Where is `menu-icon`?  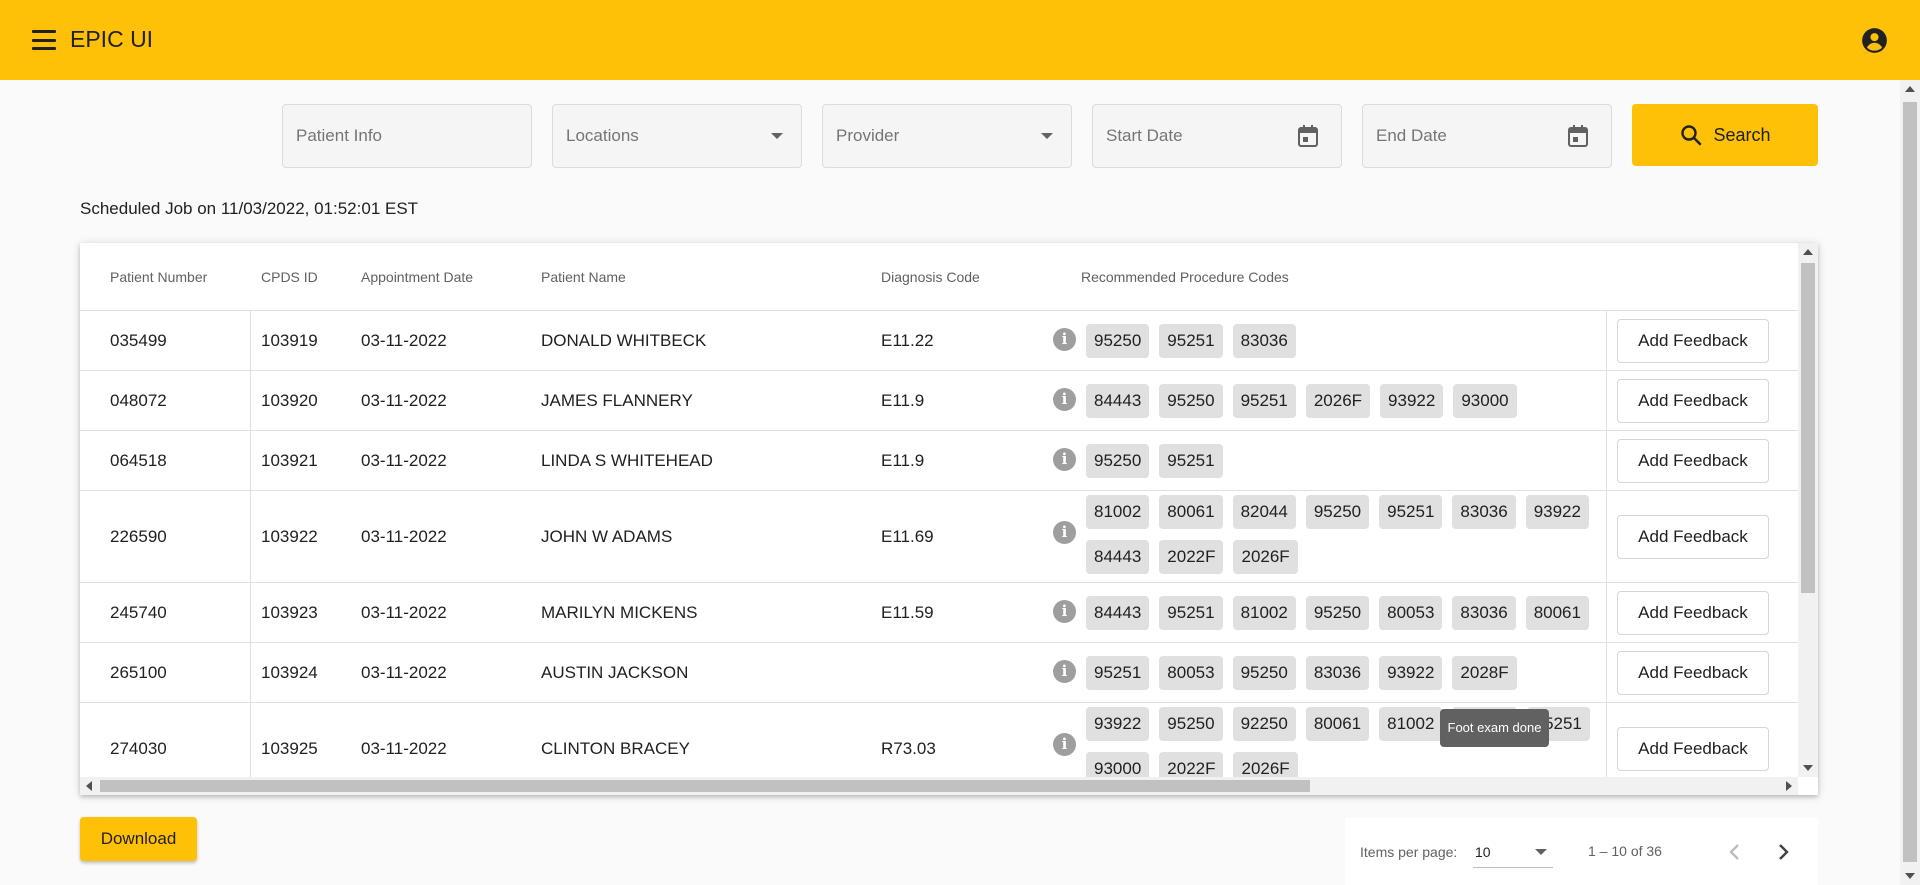
menu-icon is located at coordinates (44, 40).